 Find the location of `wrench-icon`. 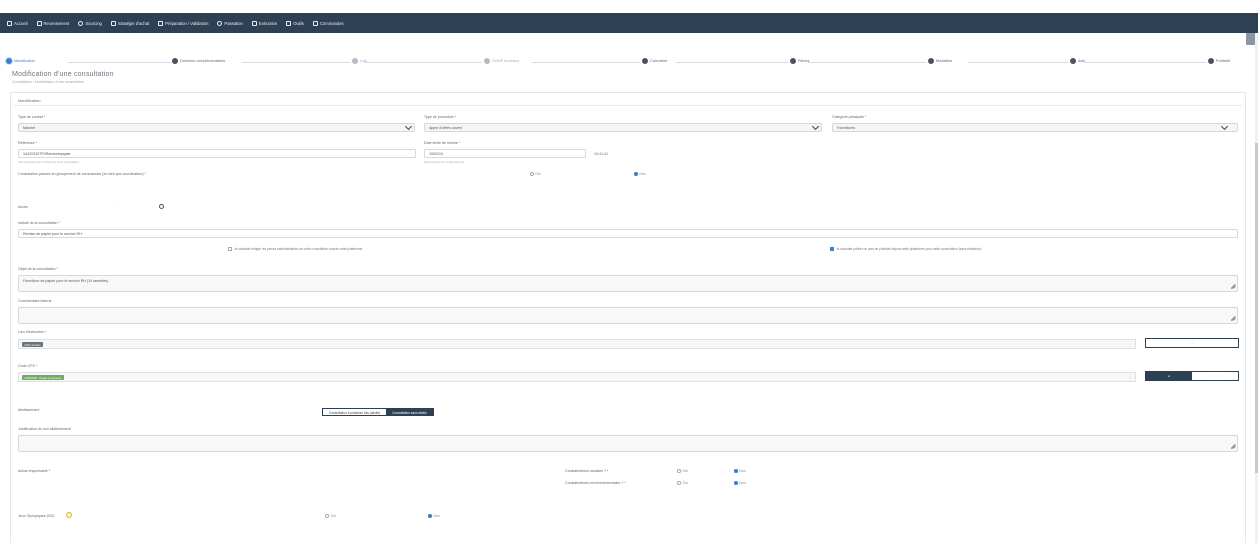

wrench-icon is located at coordinates (289, 23).